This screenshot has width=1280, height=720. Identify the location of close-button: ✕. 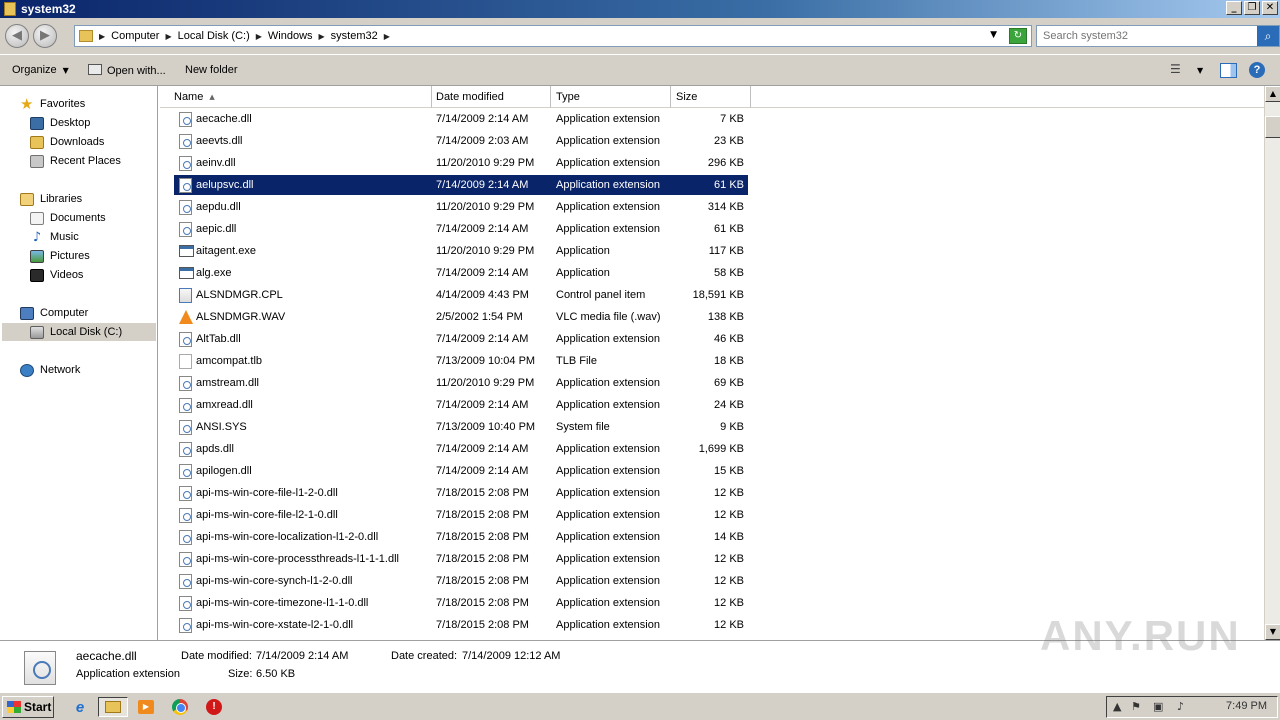
(1270, 8).